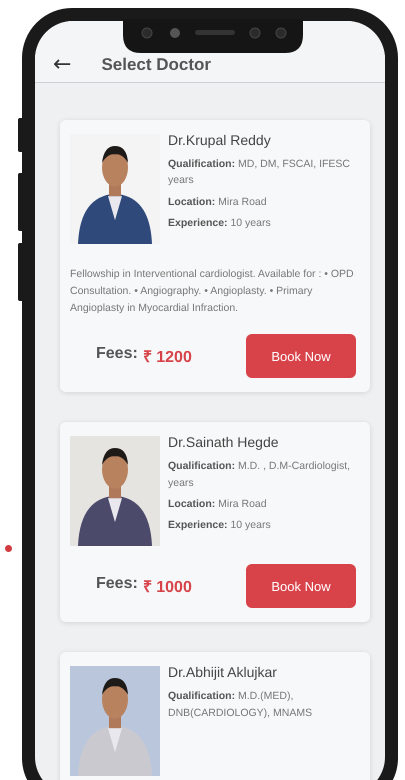  Describe the element at coordinates (223, 672) in the screenshot. I see `doctor-name: Dr.Abhijit Aklujkar` at that location.